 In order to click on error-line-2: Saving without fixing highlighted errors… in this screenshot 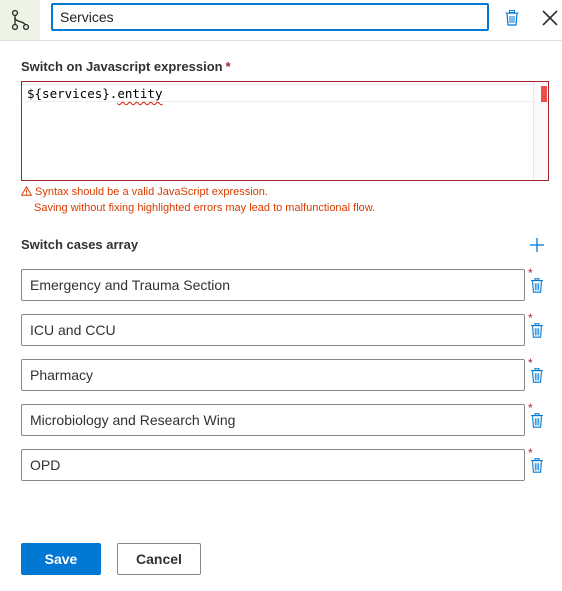, I will do `click(205, 208)`.